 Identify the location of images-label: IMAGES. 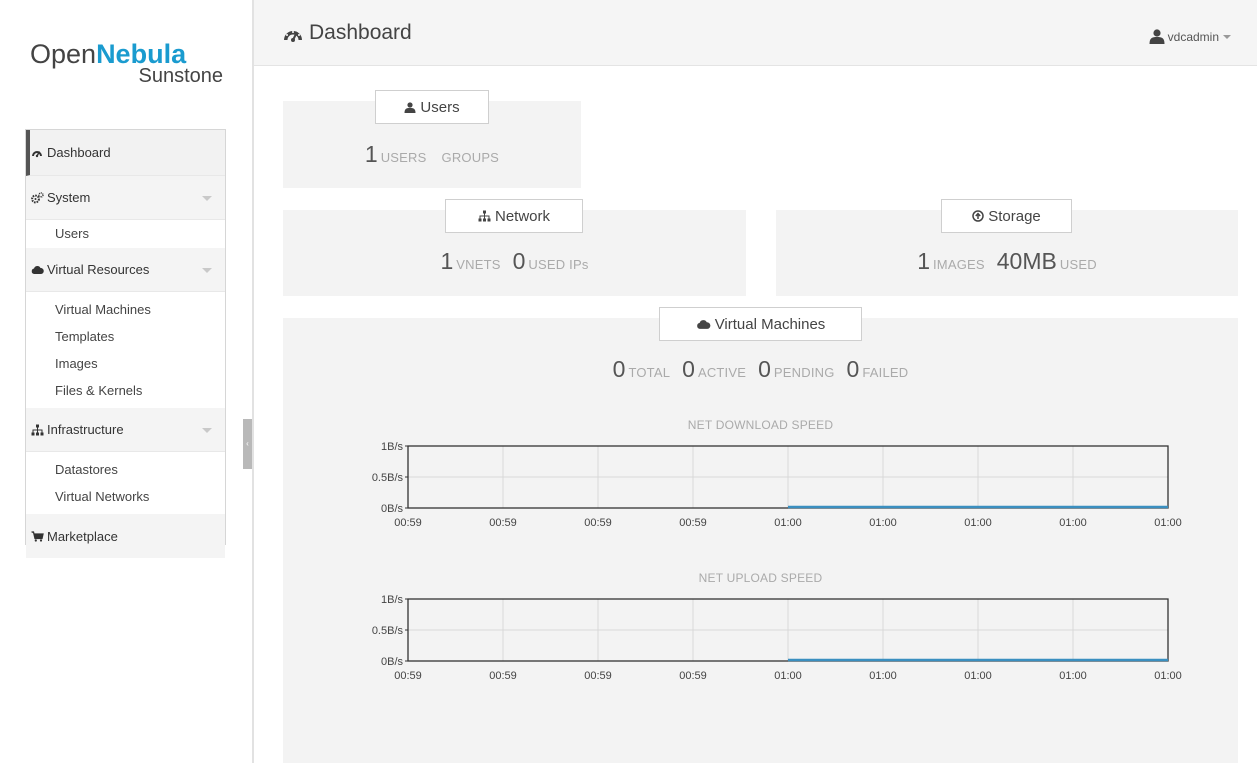
(959, 264).